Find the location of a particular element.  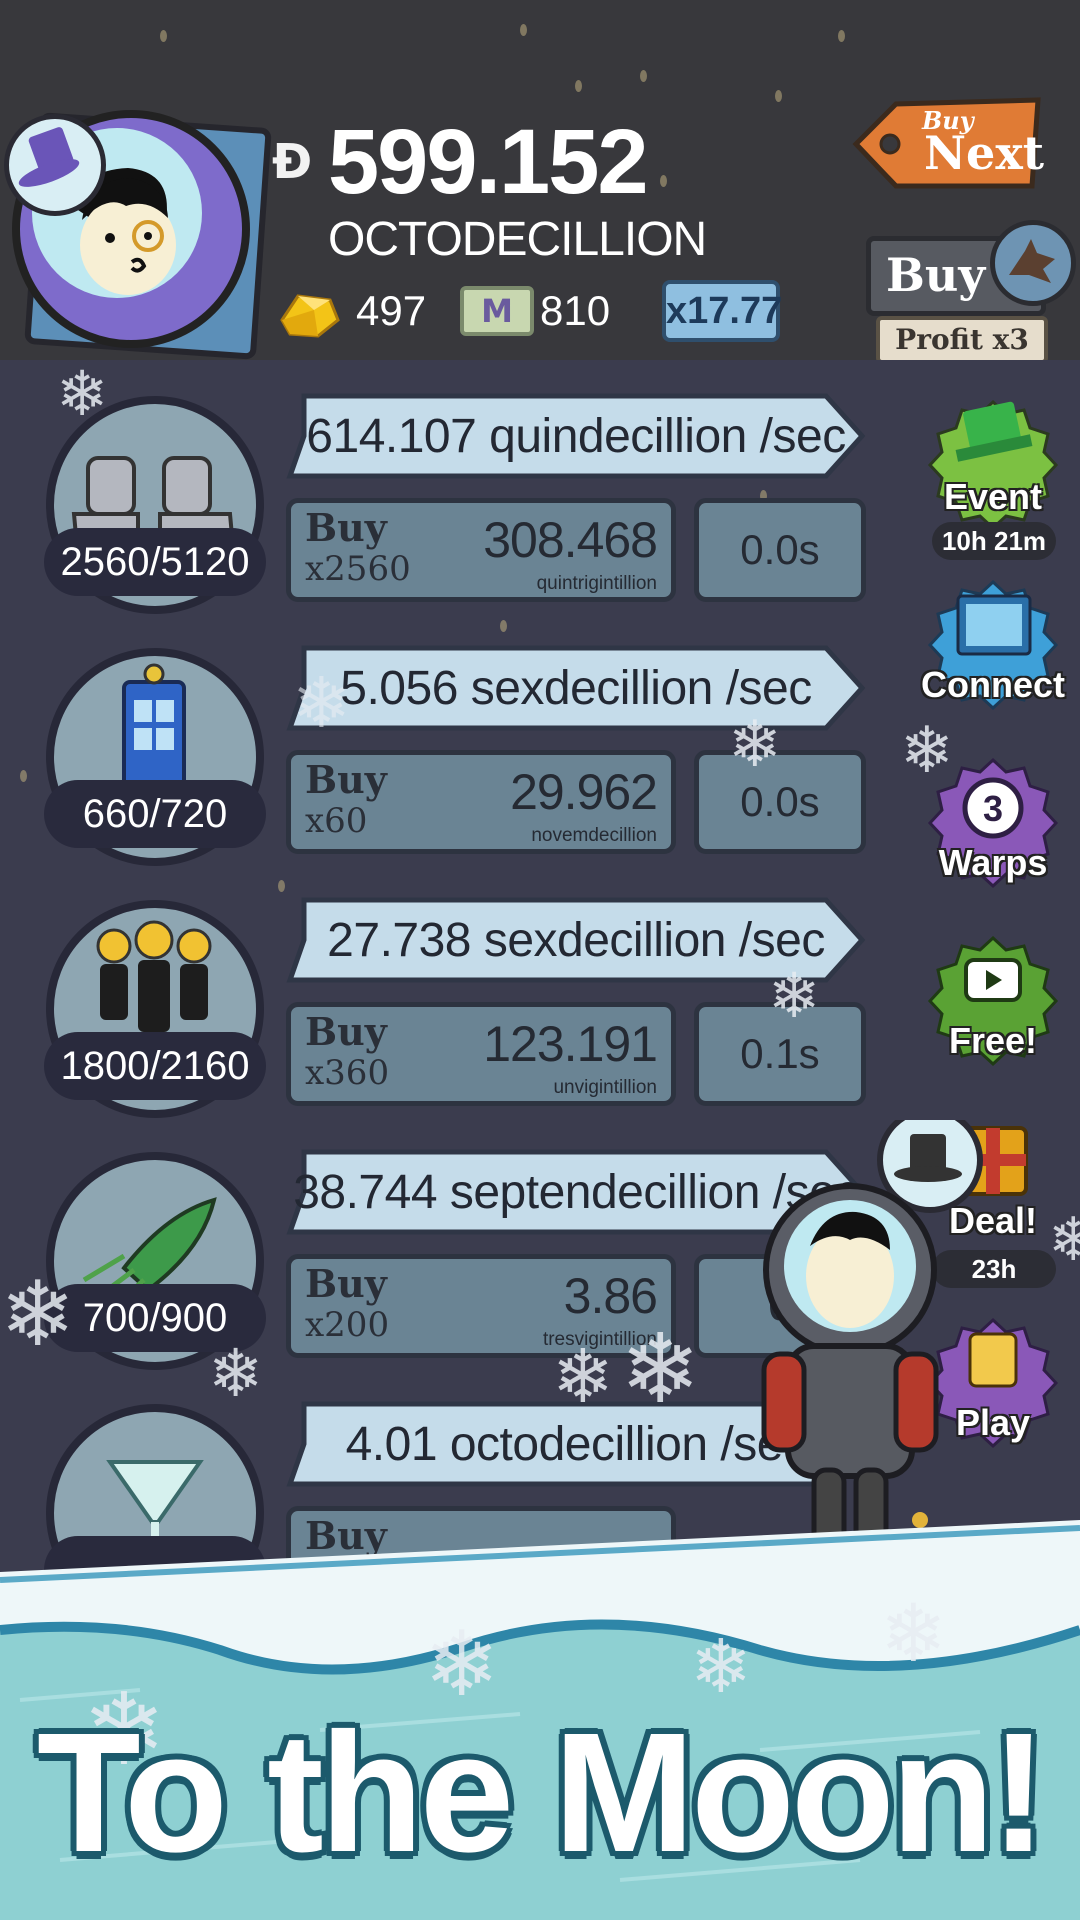

profit-tag: Profit x3 is located at coordinates (962, 340).